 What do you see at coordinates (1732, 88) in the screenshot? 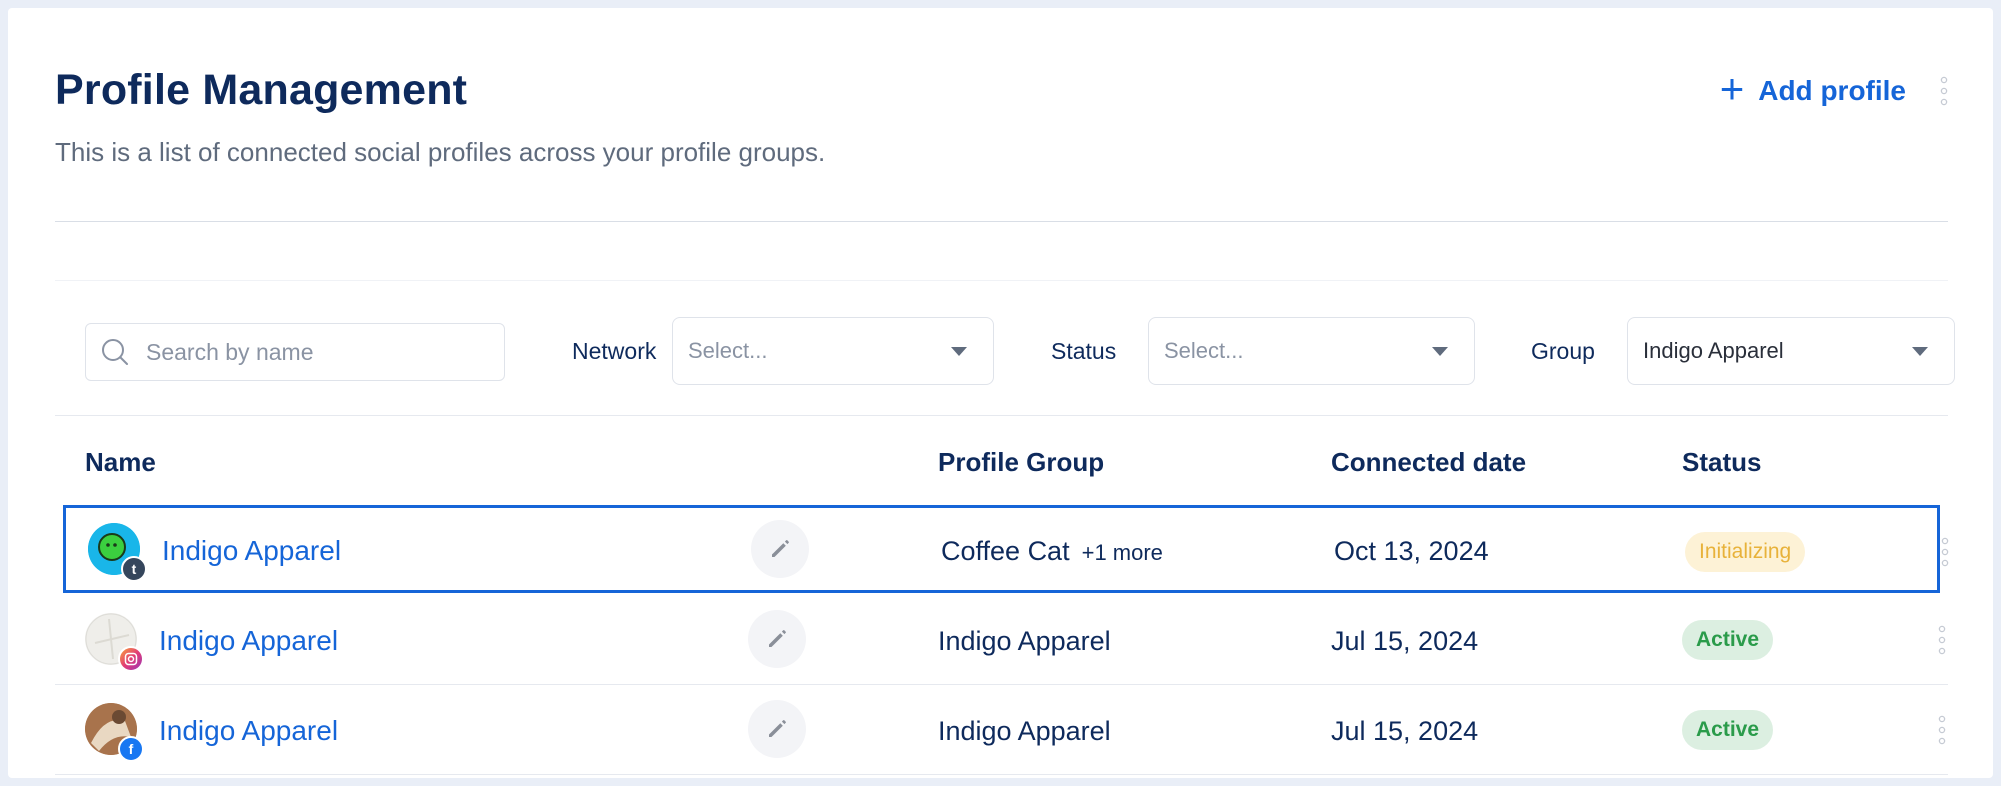
I see `plus-icon: +` at bounding box center [1732, 88].